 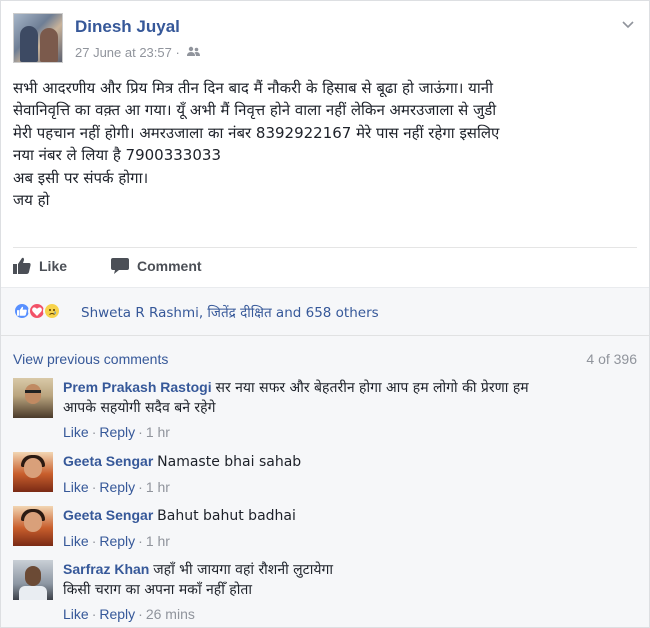 I want to click on comment-links: Like · Reply · 26 mins, so click(x=129, y=614).